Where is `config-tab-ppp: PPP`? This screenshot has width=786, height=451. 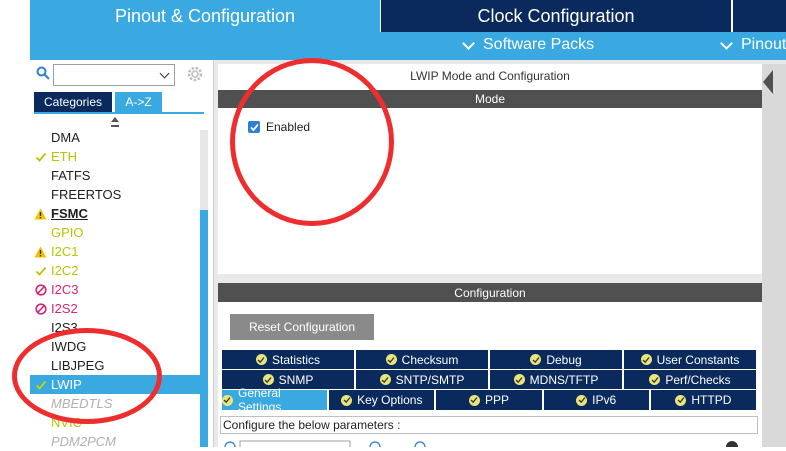
config-tab-ppp: PPP is located at coordinates (489, 400).